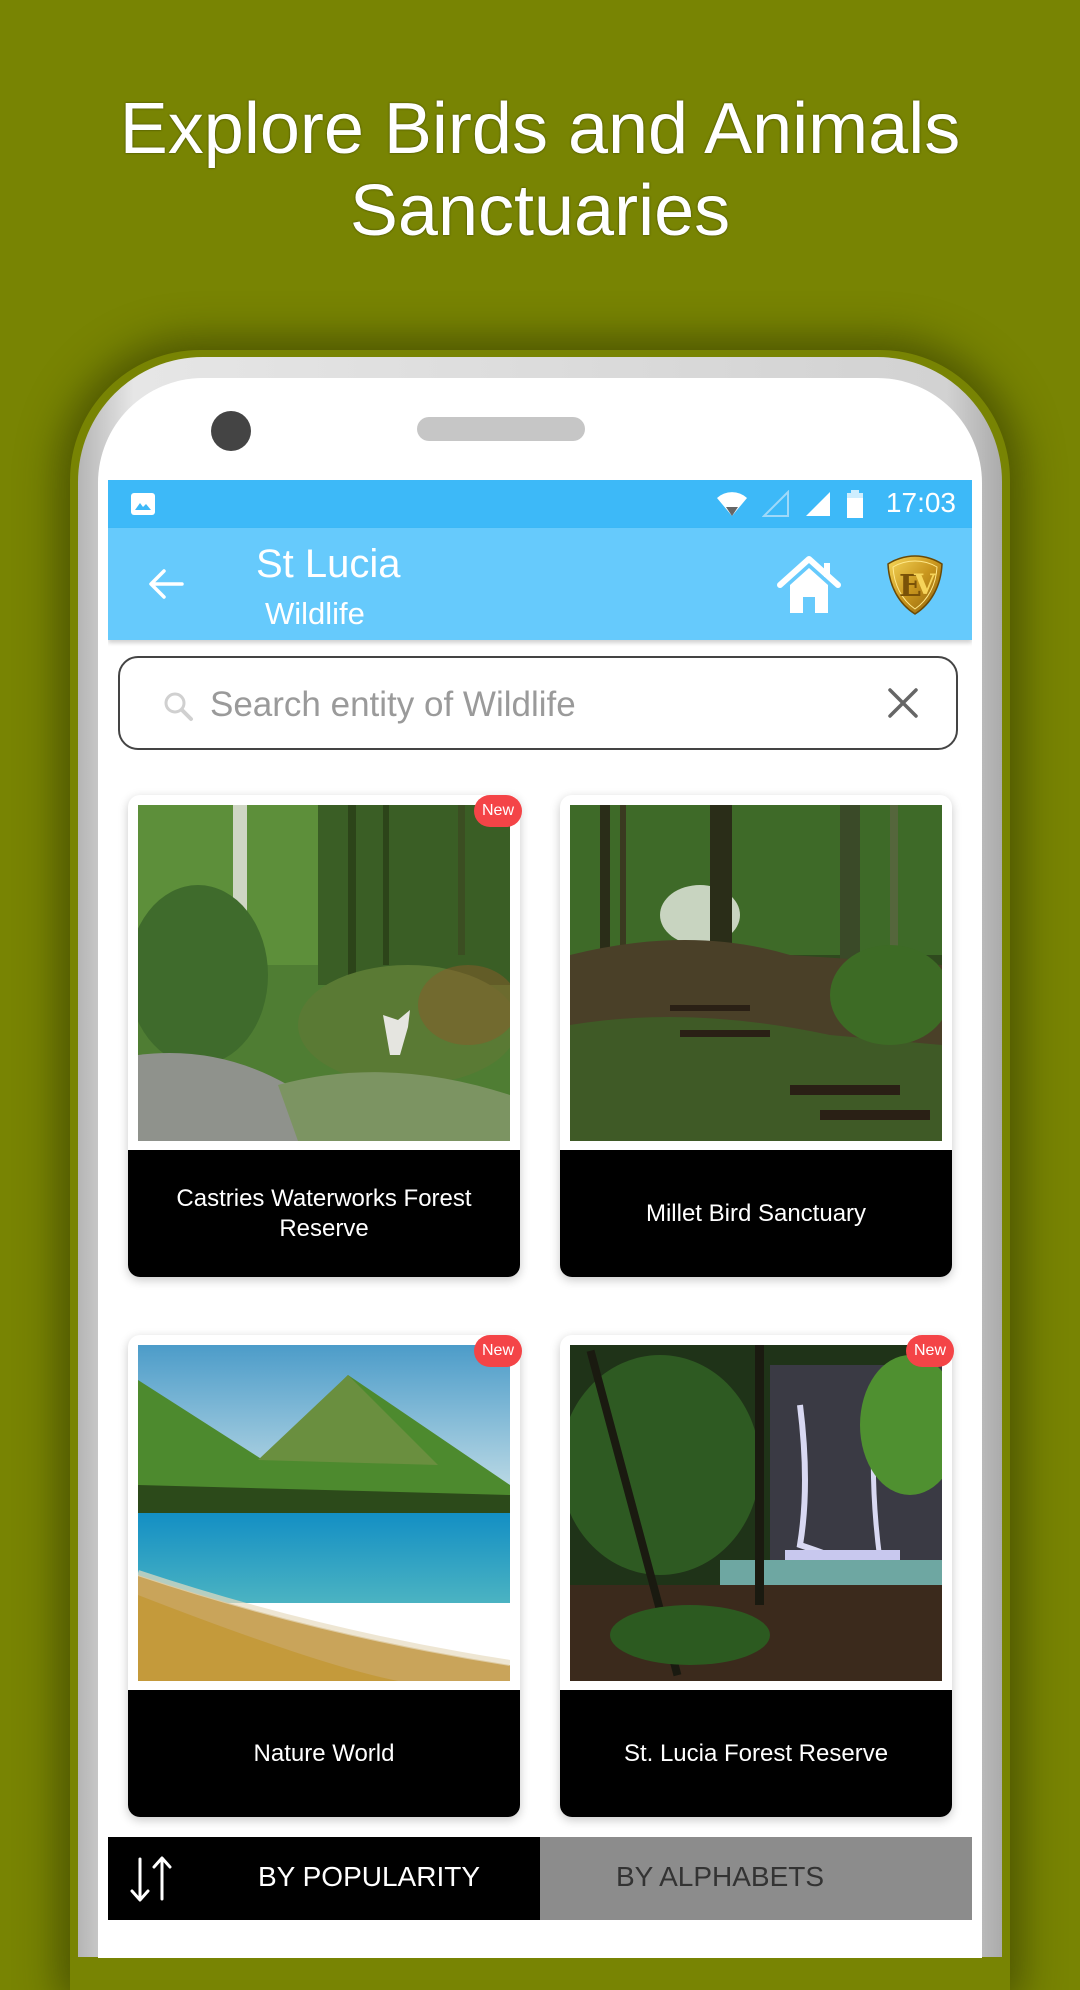 This screenshot has height=1990, width=1080. I want to click on clear-search-icon, so click(903, 703).